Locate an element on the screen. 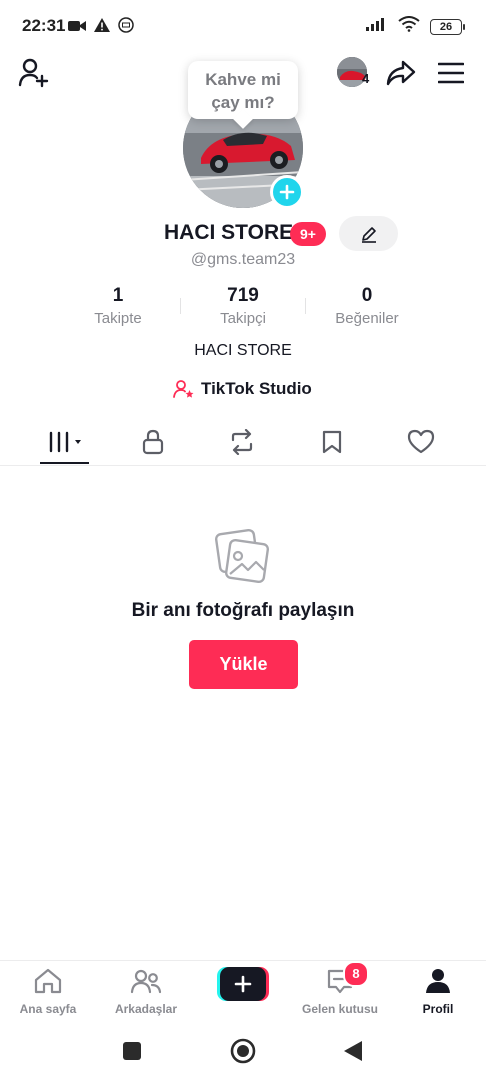 This screenshot has height=1080, width=486. nav-home-label: Ana sayfa is located at coordinates (48, 1009).